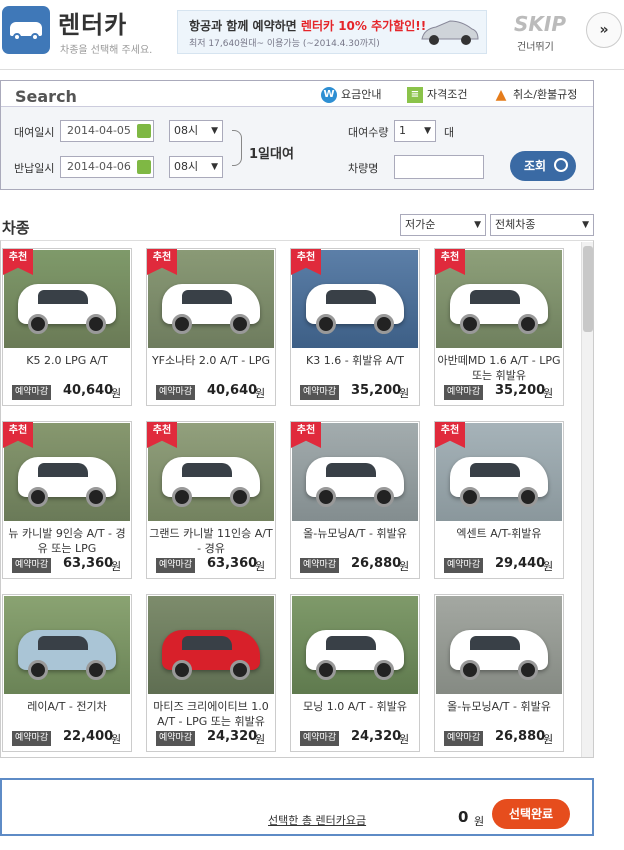  Describe the element at coordinates (376, 736) in the screenshot. I see `car-price: 24,320` at that location.